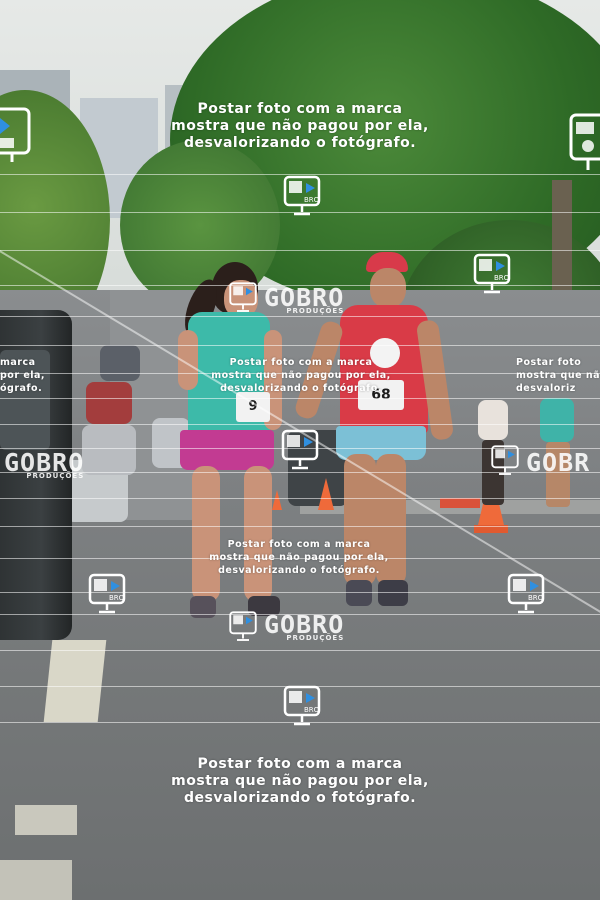 The width and height of the screenshot is (600, 900). I want to click on watermark-brand: GOBR, so click(558, 462).